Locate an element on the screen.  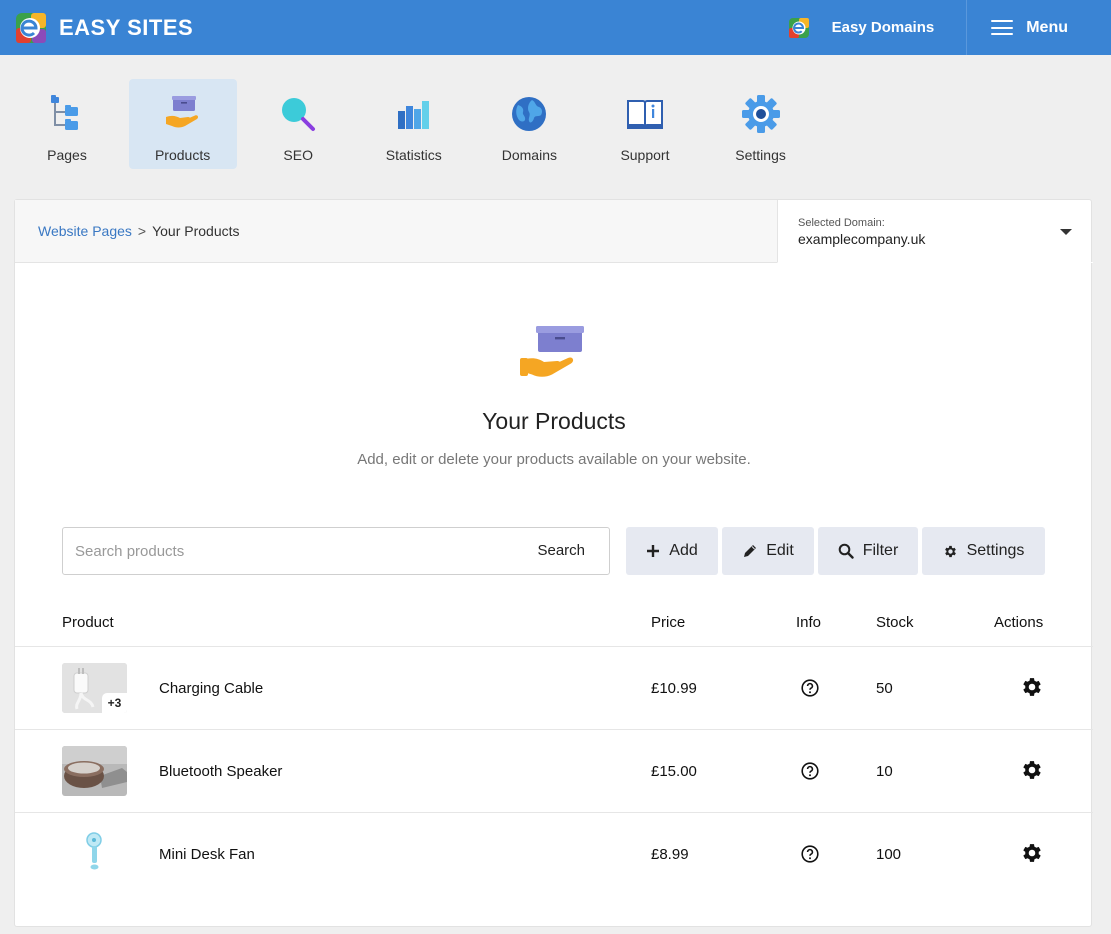
menu-button: Menu is located at coordinates (1039, 27).